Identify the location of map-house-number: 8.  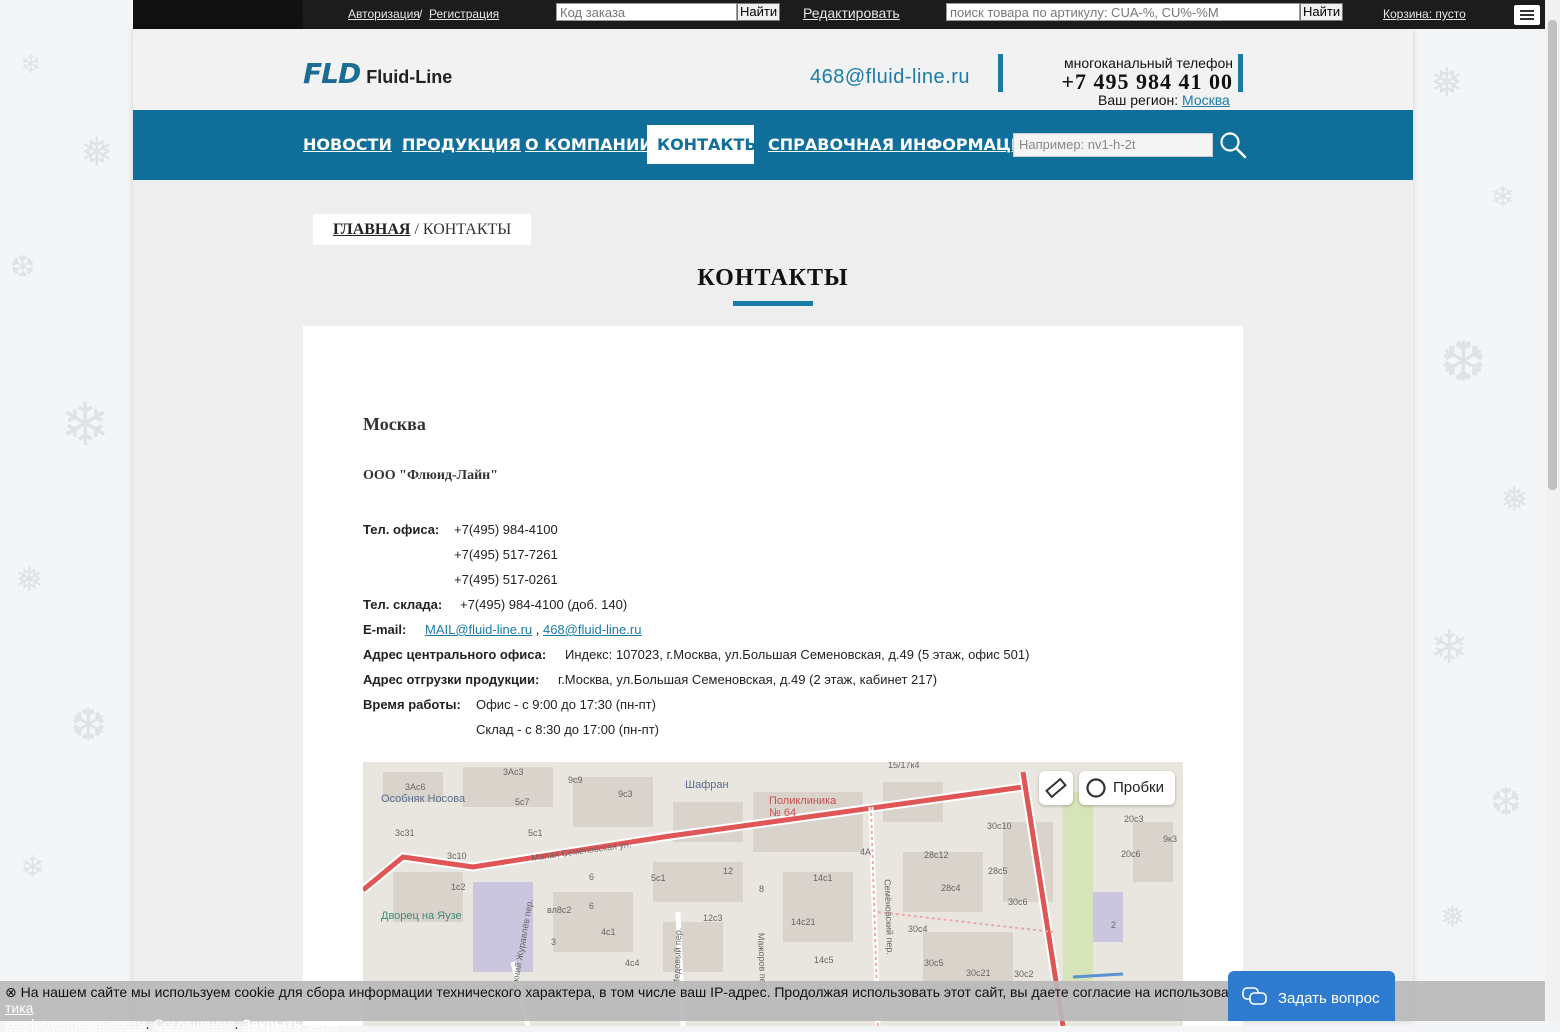
(762, 889).